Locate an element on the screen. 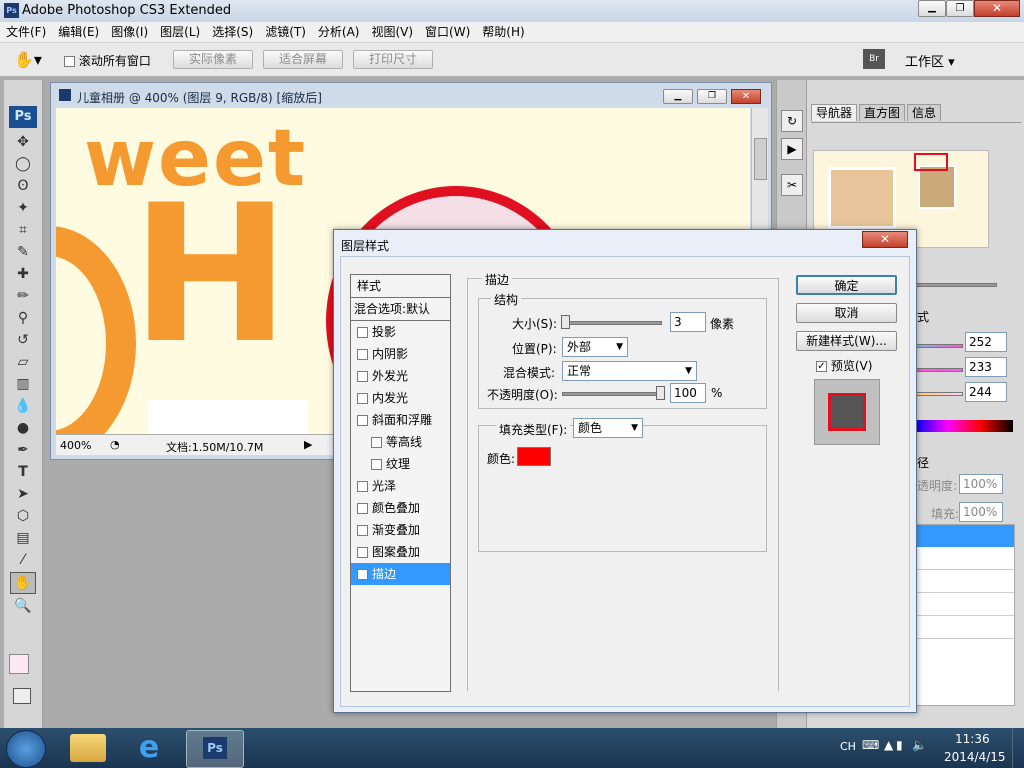  pen-tool-icon: ✒ is located at coordinates (23, 450).